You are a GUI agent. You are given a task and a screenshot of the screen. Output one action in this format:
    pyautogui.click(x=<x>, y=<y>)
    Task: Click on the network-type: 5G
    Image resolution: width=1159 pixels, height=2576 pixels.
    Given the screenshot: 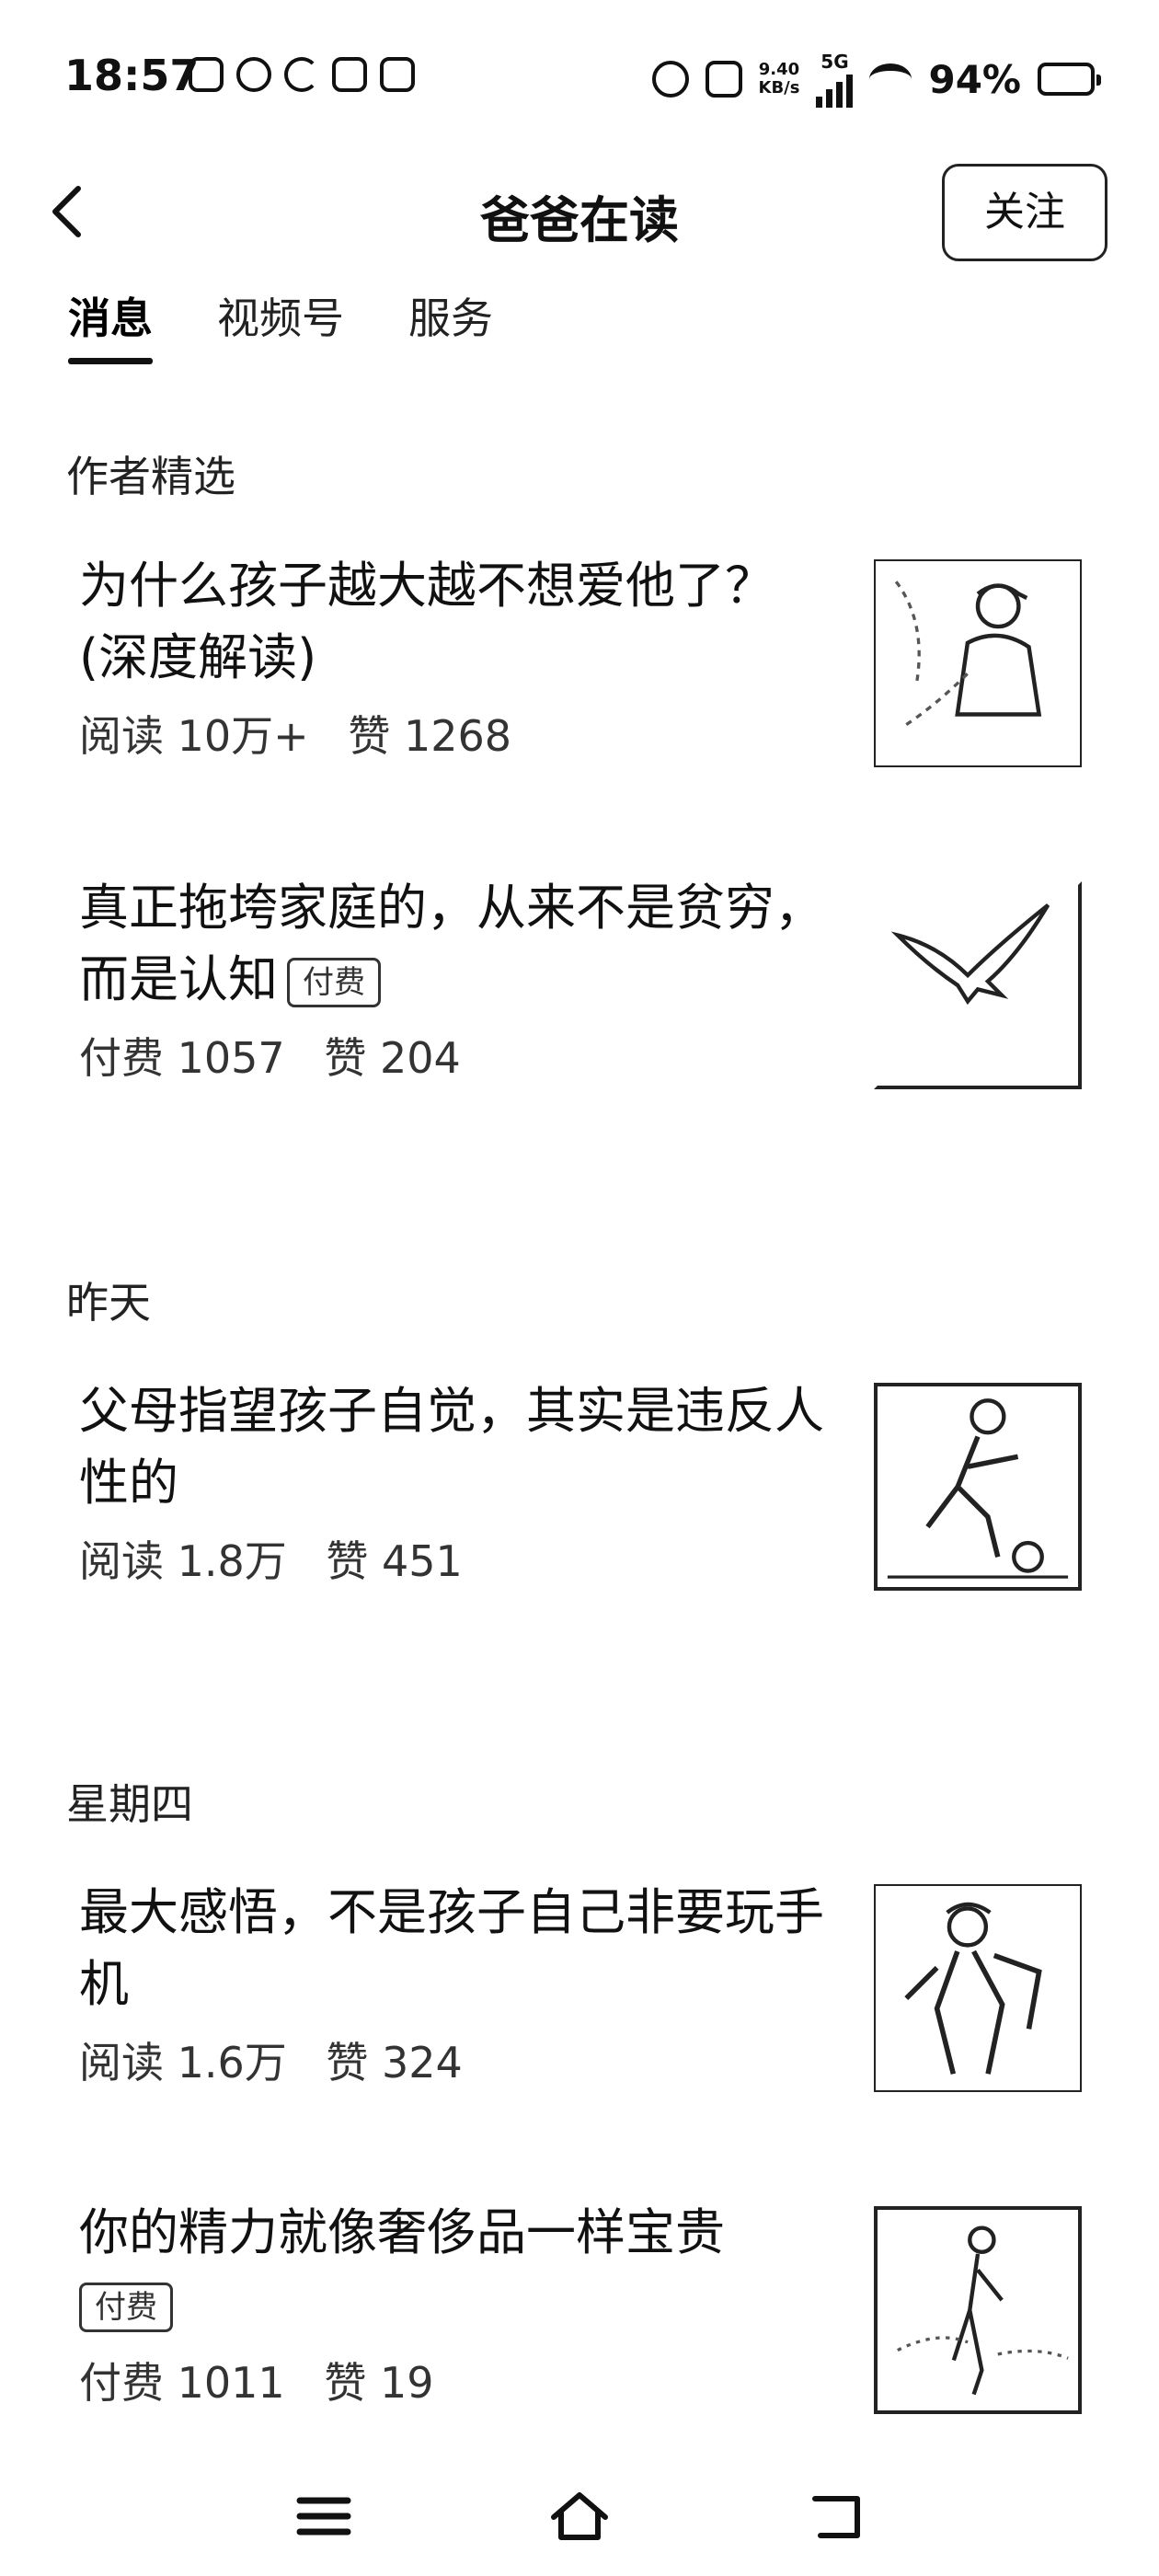 What is the action you would take?
    pyautogui.click(x=834, y=62)
    